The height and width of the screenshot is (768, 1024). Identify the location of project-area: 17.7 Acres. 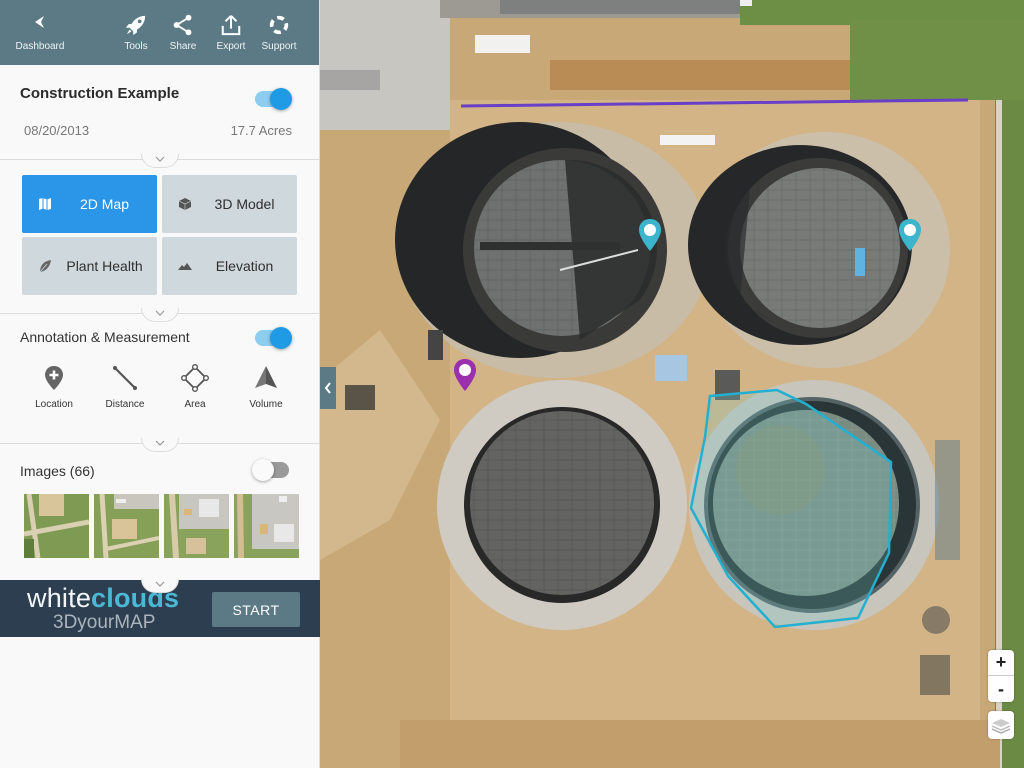
(261, 130).